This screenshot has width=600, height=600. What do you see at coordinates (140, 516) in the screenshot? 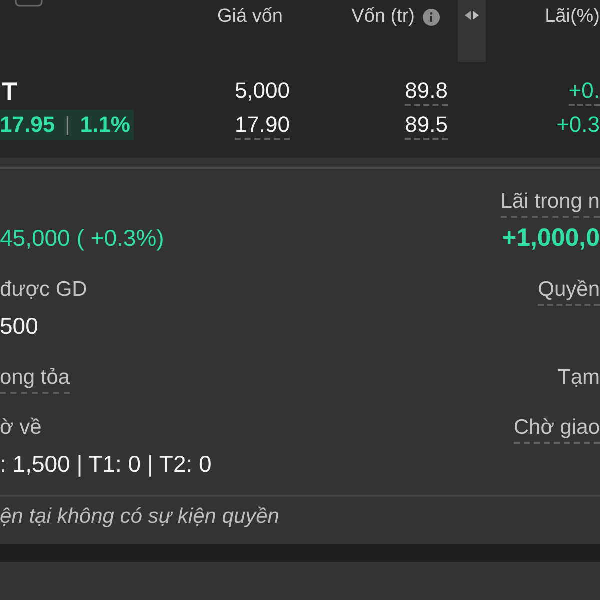
I see `notice-text: ện tại không có sự kiện quyền` at bounding box center [140, 516].